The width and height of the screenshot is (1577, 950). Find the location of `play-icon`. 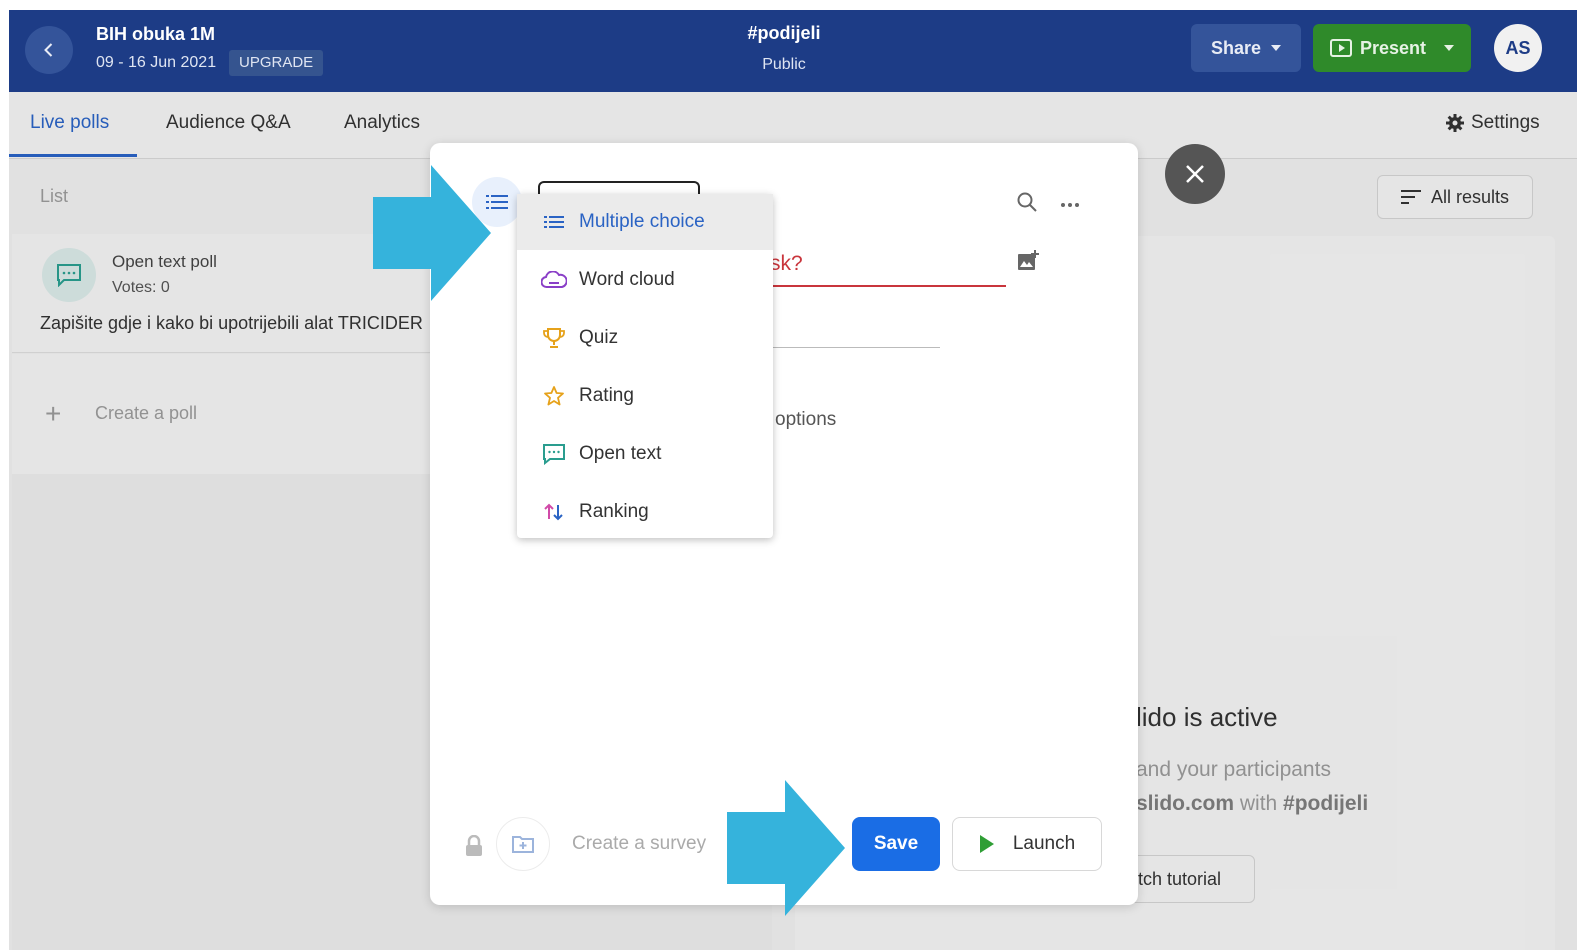

play-icon is located at coordinates (986, 844).